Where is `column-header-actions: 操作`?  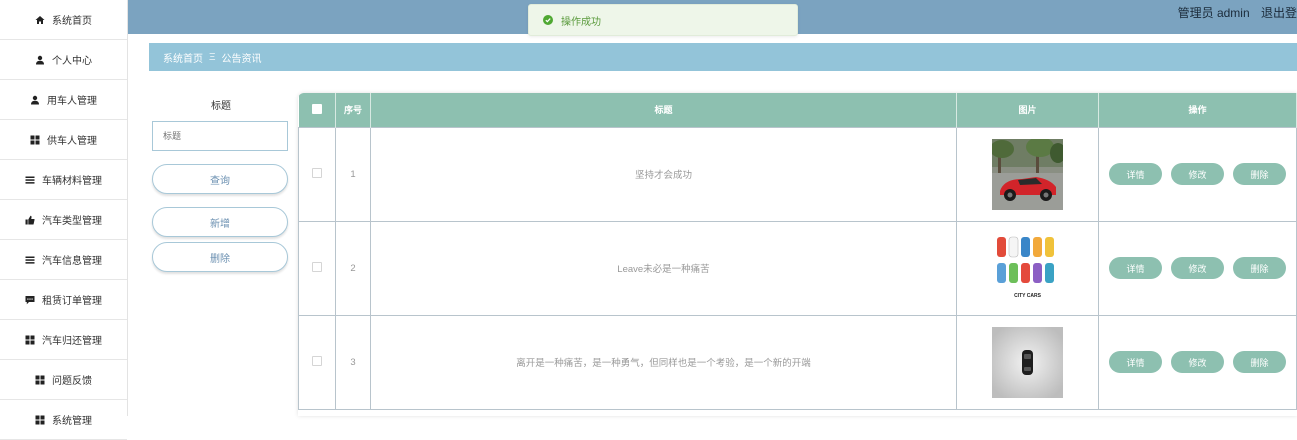
column-header-actions: 操作 is located at coordinates (1197, 110).